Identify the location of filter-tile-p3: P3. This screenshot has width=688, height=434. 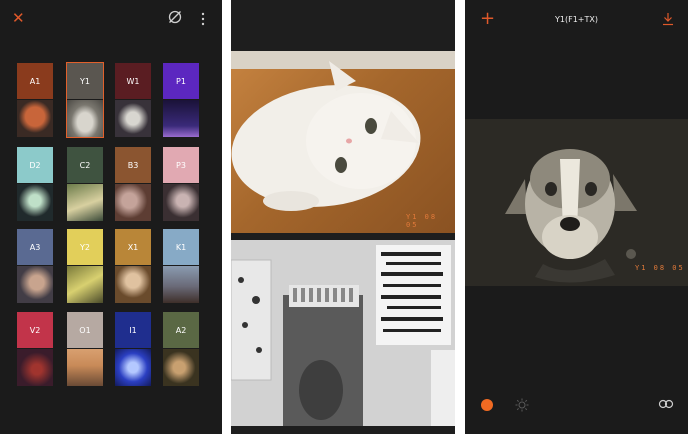
(181, 184).